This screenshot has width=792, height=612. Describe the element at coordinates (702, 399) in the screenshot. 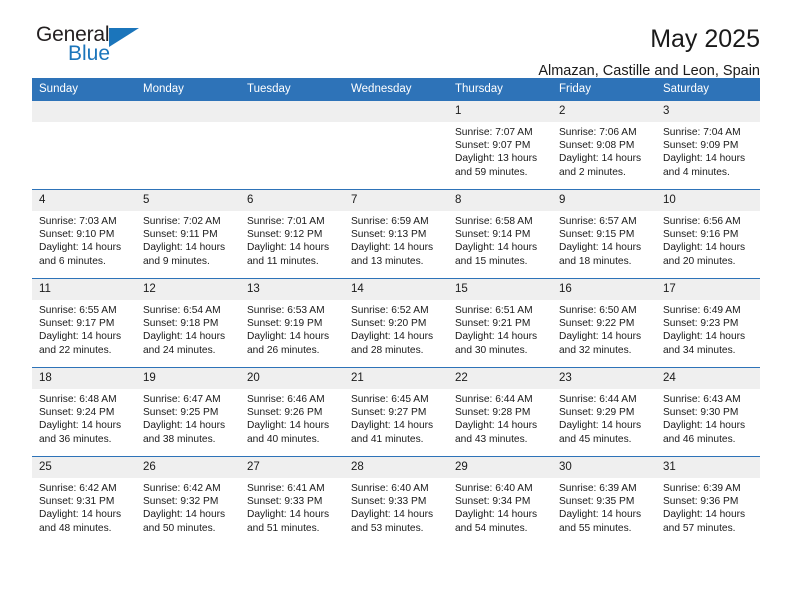

I see `sunrise-text: Sunrise: 6:43 AM` at that location.